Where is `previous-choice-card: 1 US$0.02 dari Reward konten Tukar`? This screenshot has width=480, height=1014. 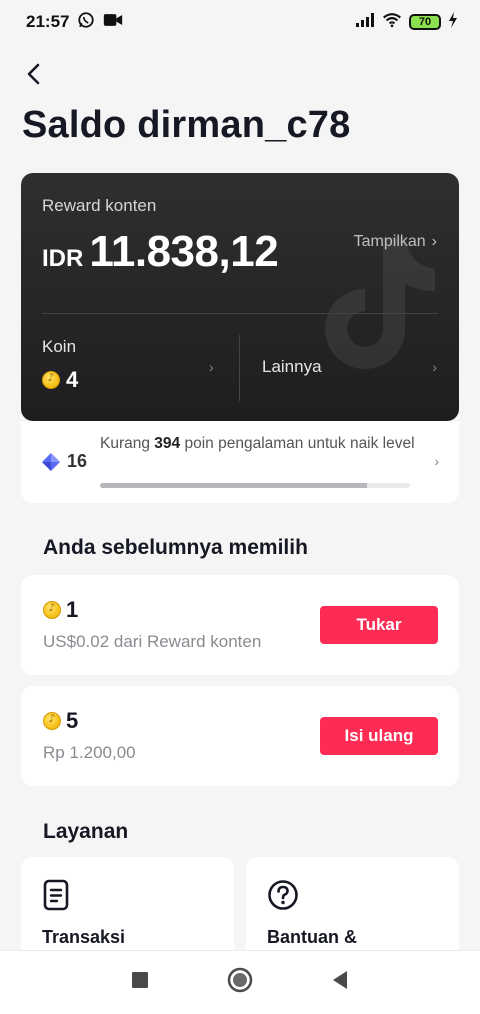
previous-choice-card: 1 US$0.02 dari Reward konten Tukar is located at coordinates (240, 625).